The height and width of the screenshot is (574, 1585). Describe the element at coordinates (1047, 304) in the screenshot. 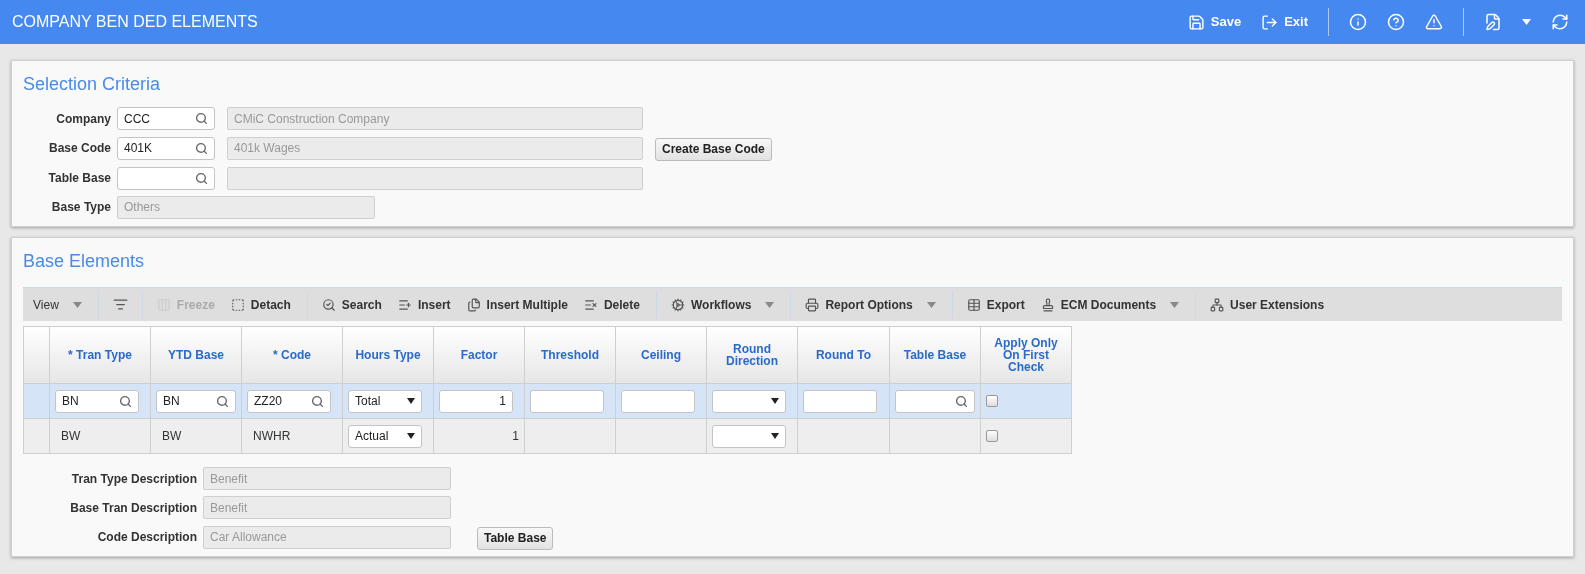

I see `stamp-icon` at that location.